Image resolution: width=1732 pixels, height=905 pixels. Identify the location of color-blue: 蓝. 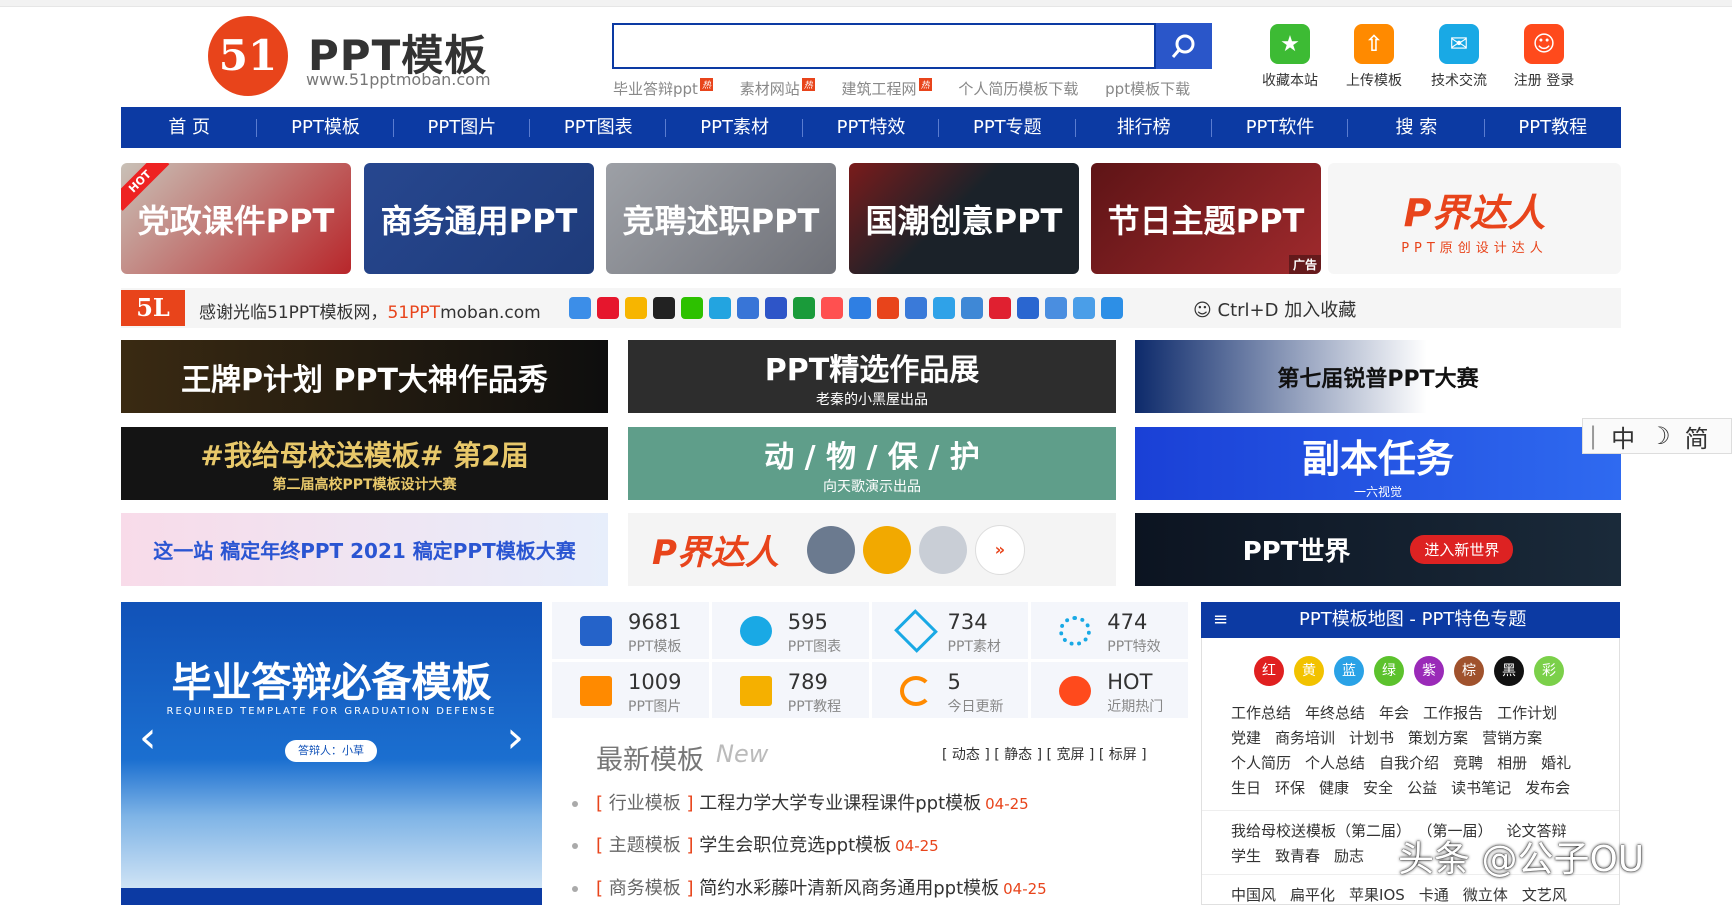
(1349, 671).